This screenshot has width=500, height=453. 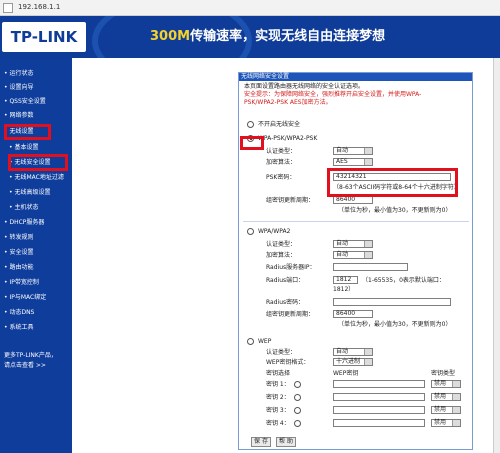 I want to click on sidebar-item-network: • 网络参数, so click(x=36, y=115).